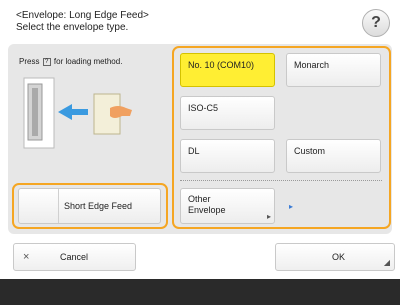 The height and width of the screenshot is (305, 400). I want to click on envelope-monarch-label: Monarch, so click(312, 65).